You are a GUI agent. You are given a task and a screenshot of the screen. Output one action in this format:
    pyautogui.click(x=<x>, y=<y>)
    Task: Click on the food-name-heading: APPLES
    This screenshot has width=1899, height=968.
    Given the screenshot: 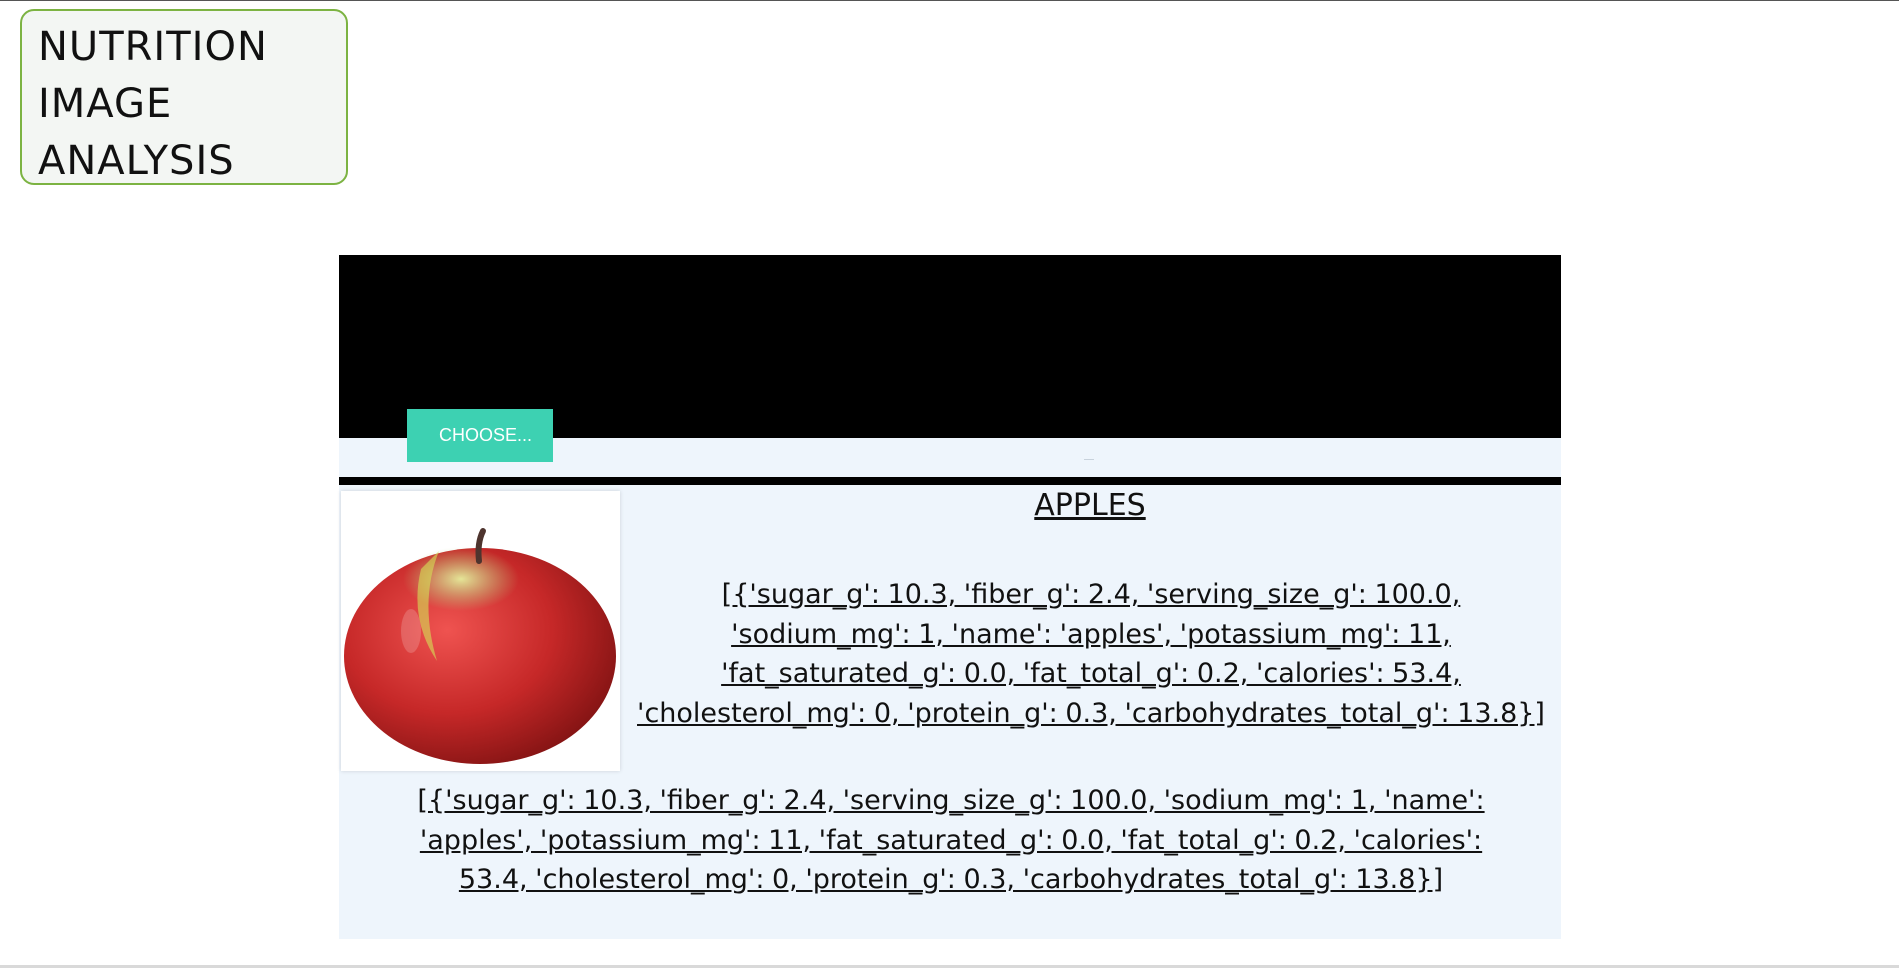 What is the action you would take?
    pyautogui.click(x=1090, y=505)
    